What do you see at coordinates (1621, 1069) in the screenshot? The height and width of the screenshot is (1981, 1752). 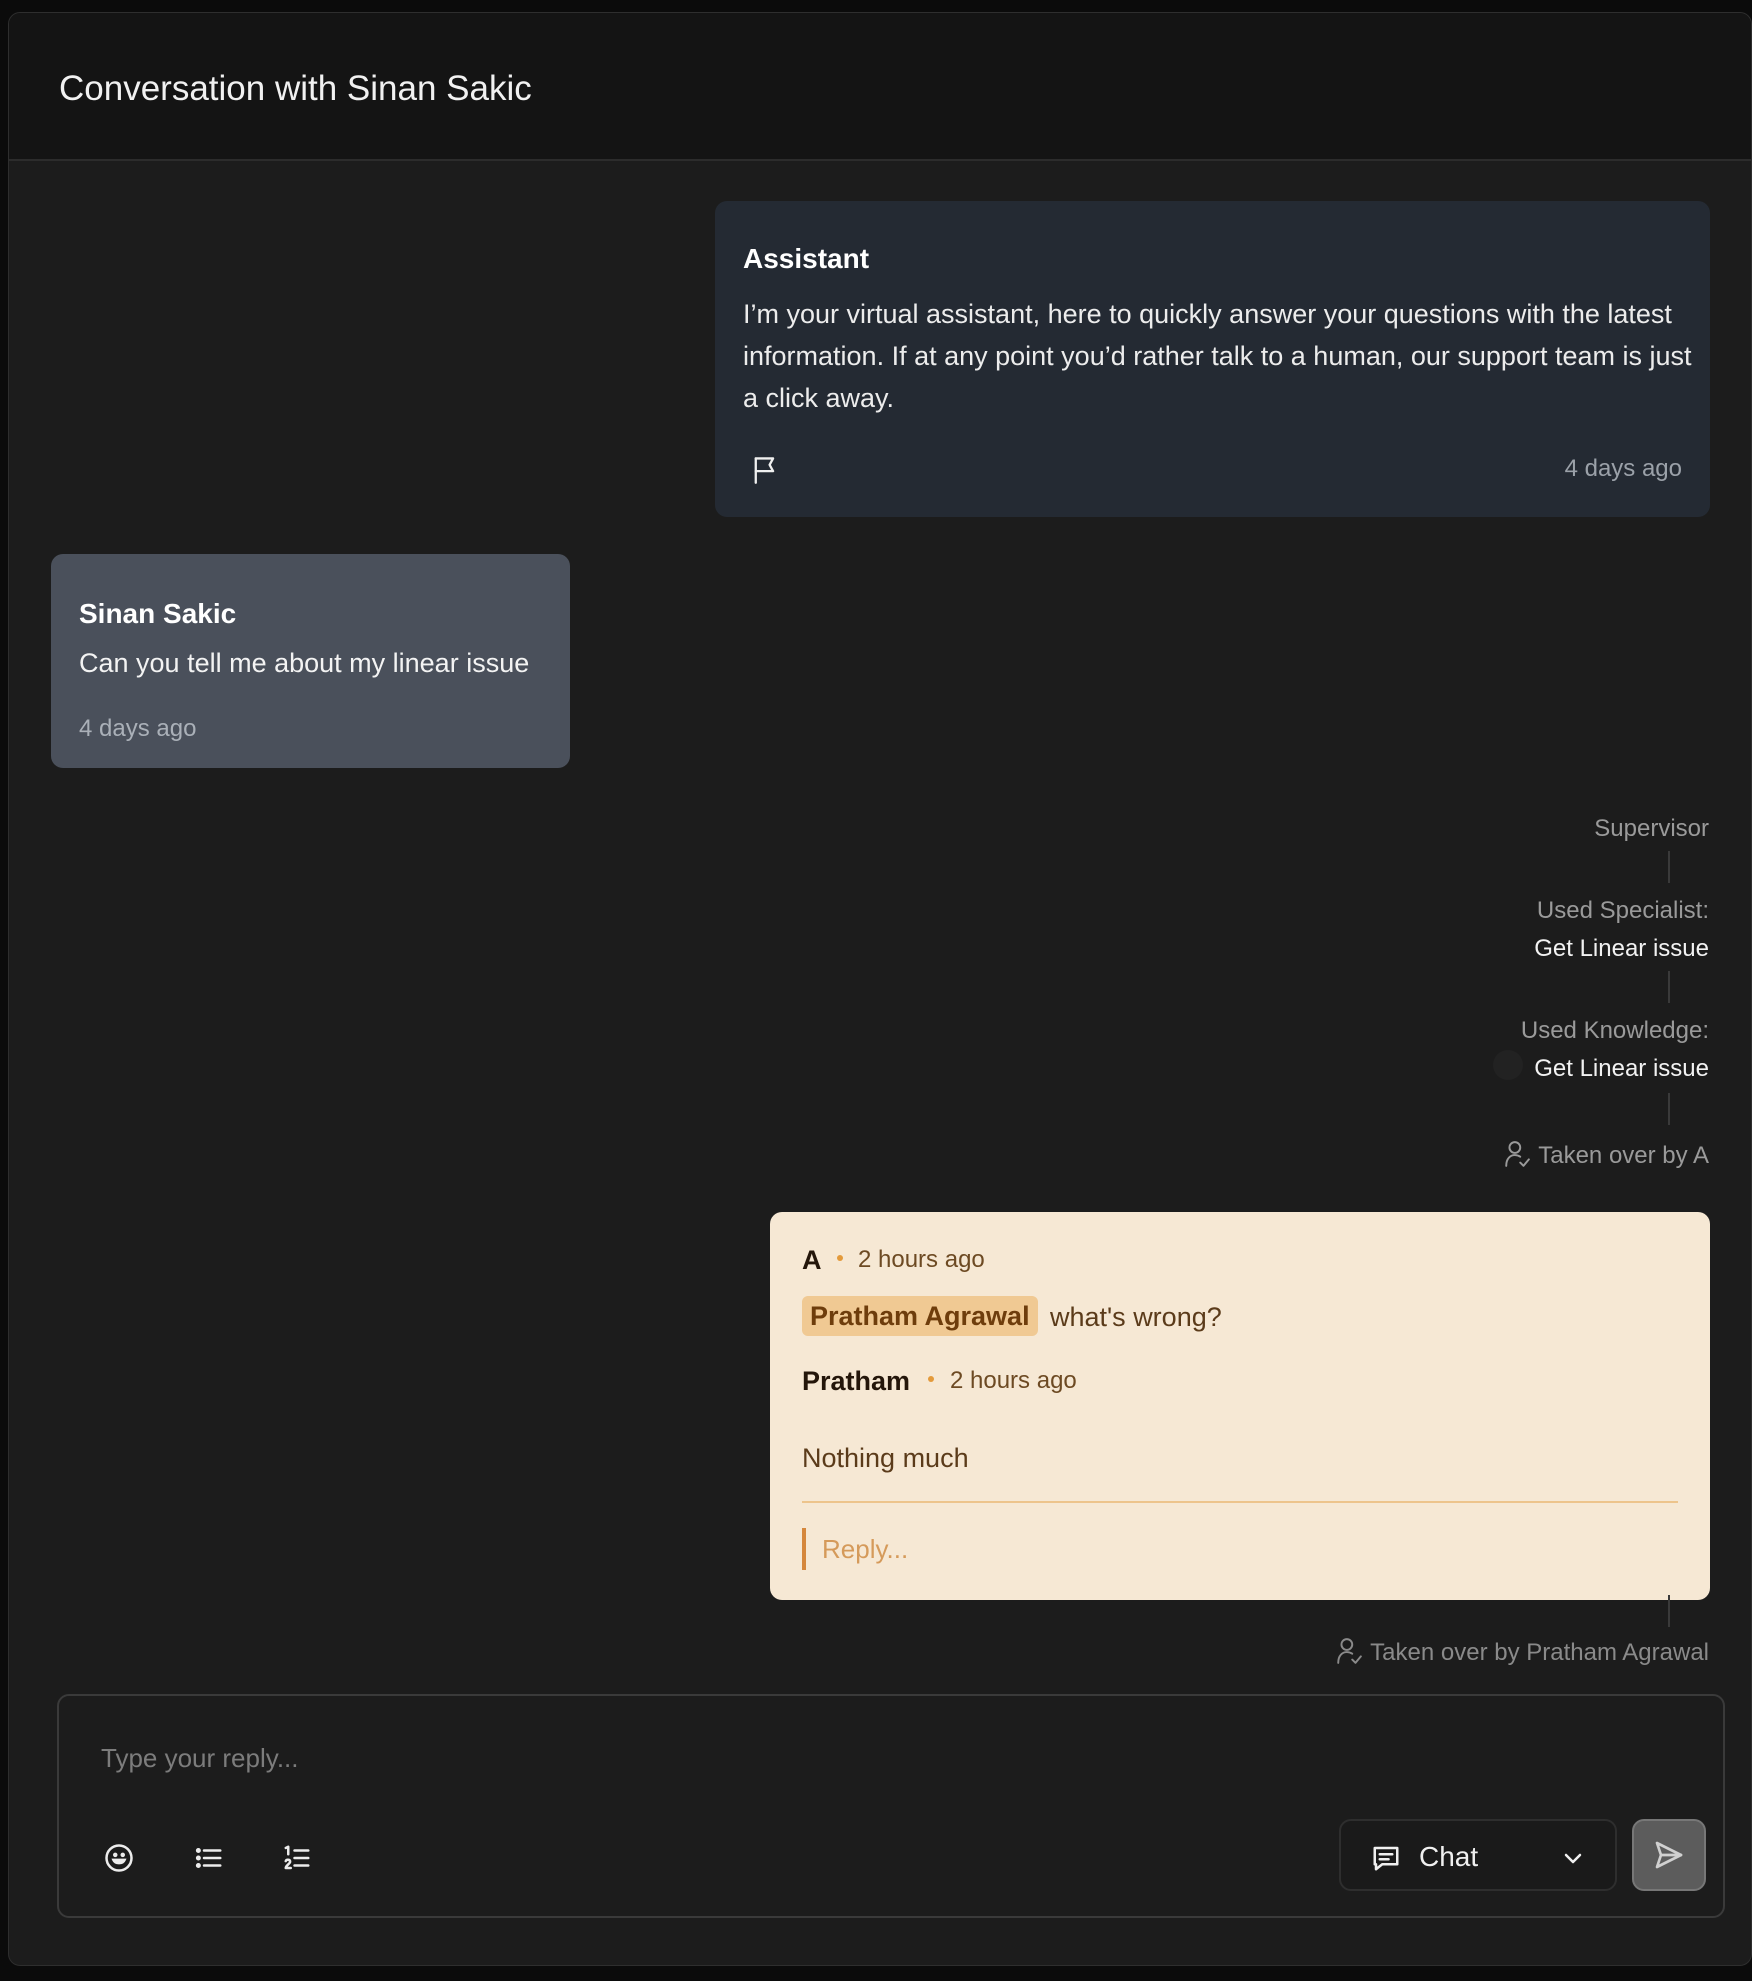 I see `timeline-knowledge-value: Get Linear issue` at bounding box center [1621, 1069].